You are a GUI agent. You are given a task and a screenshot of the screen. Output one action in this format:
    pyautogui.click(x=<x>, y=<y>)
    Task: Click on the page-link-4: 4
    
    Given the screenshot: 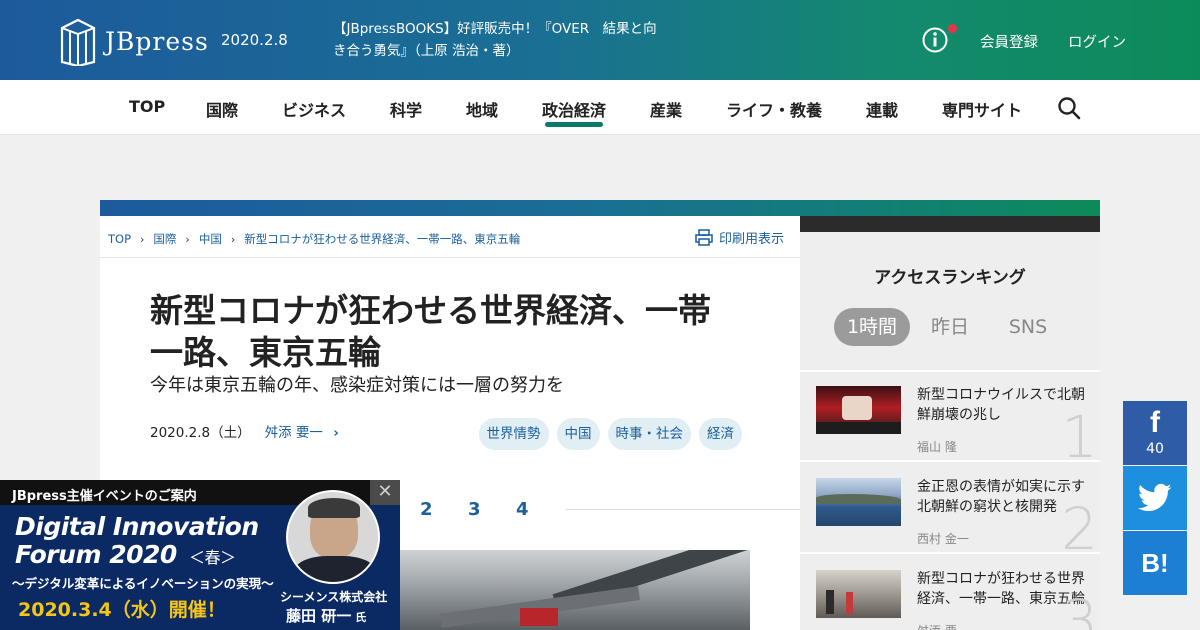 What is the action you would take?
    pyautogui.click(x=522, y=509)
    